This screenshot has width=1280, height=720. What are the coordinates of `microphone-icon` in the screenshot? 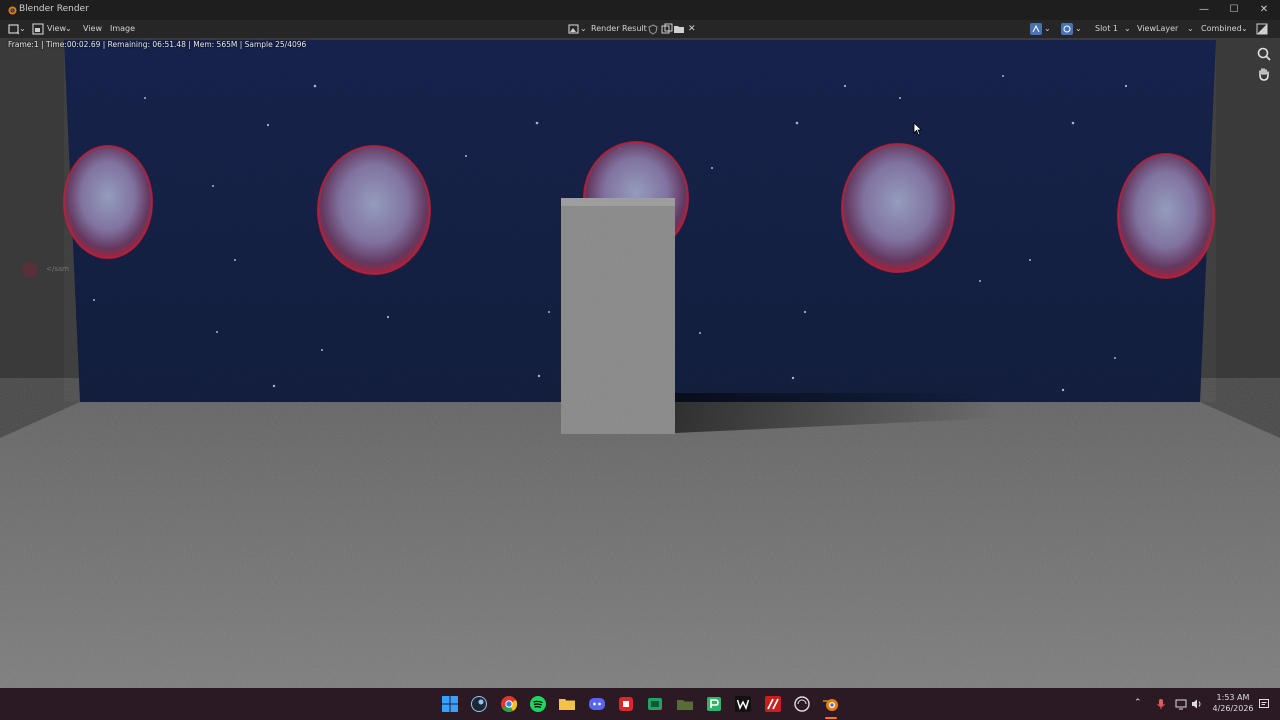 It's located at (1161, 704).